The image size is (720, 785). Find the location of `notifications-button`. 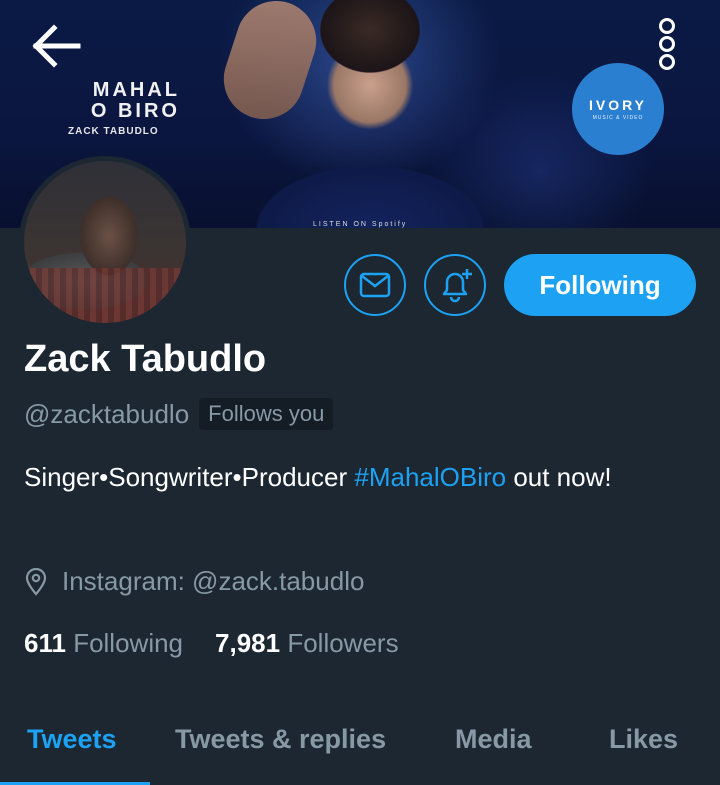

notifications-button is located at coordinates (455, 285).